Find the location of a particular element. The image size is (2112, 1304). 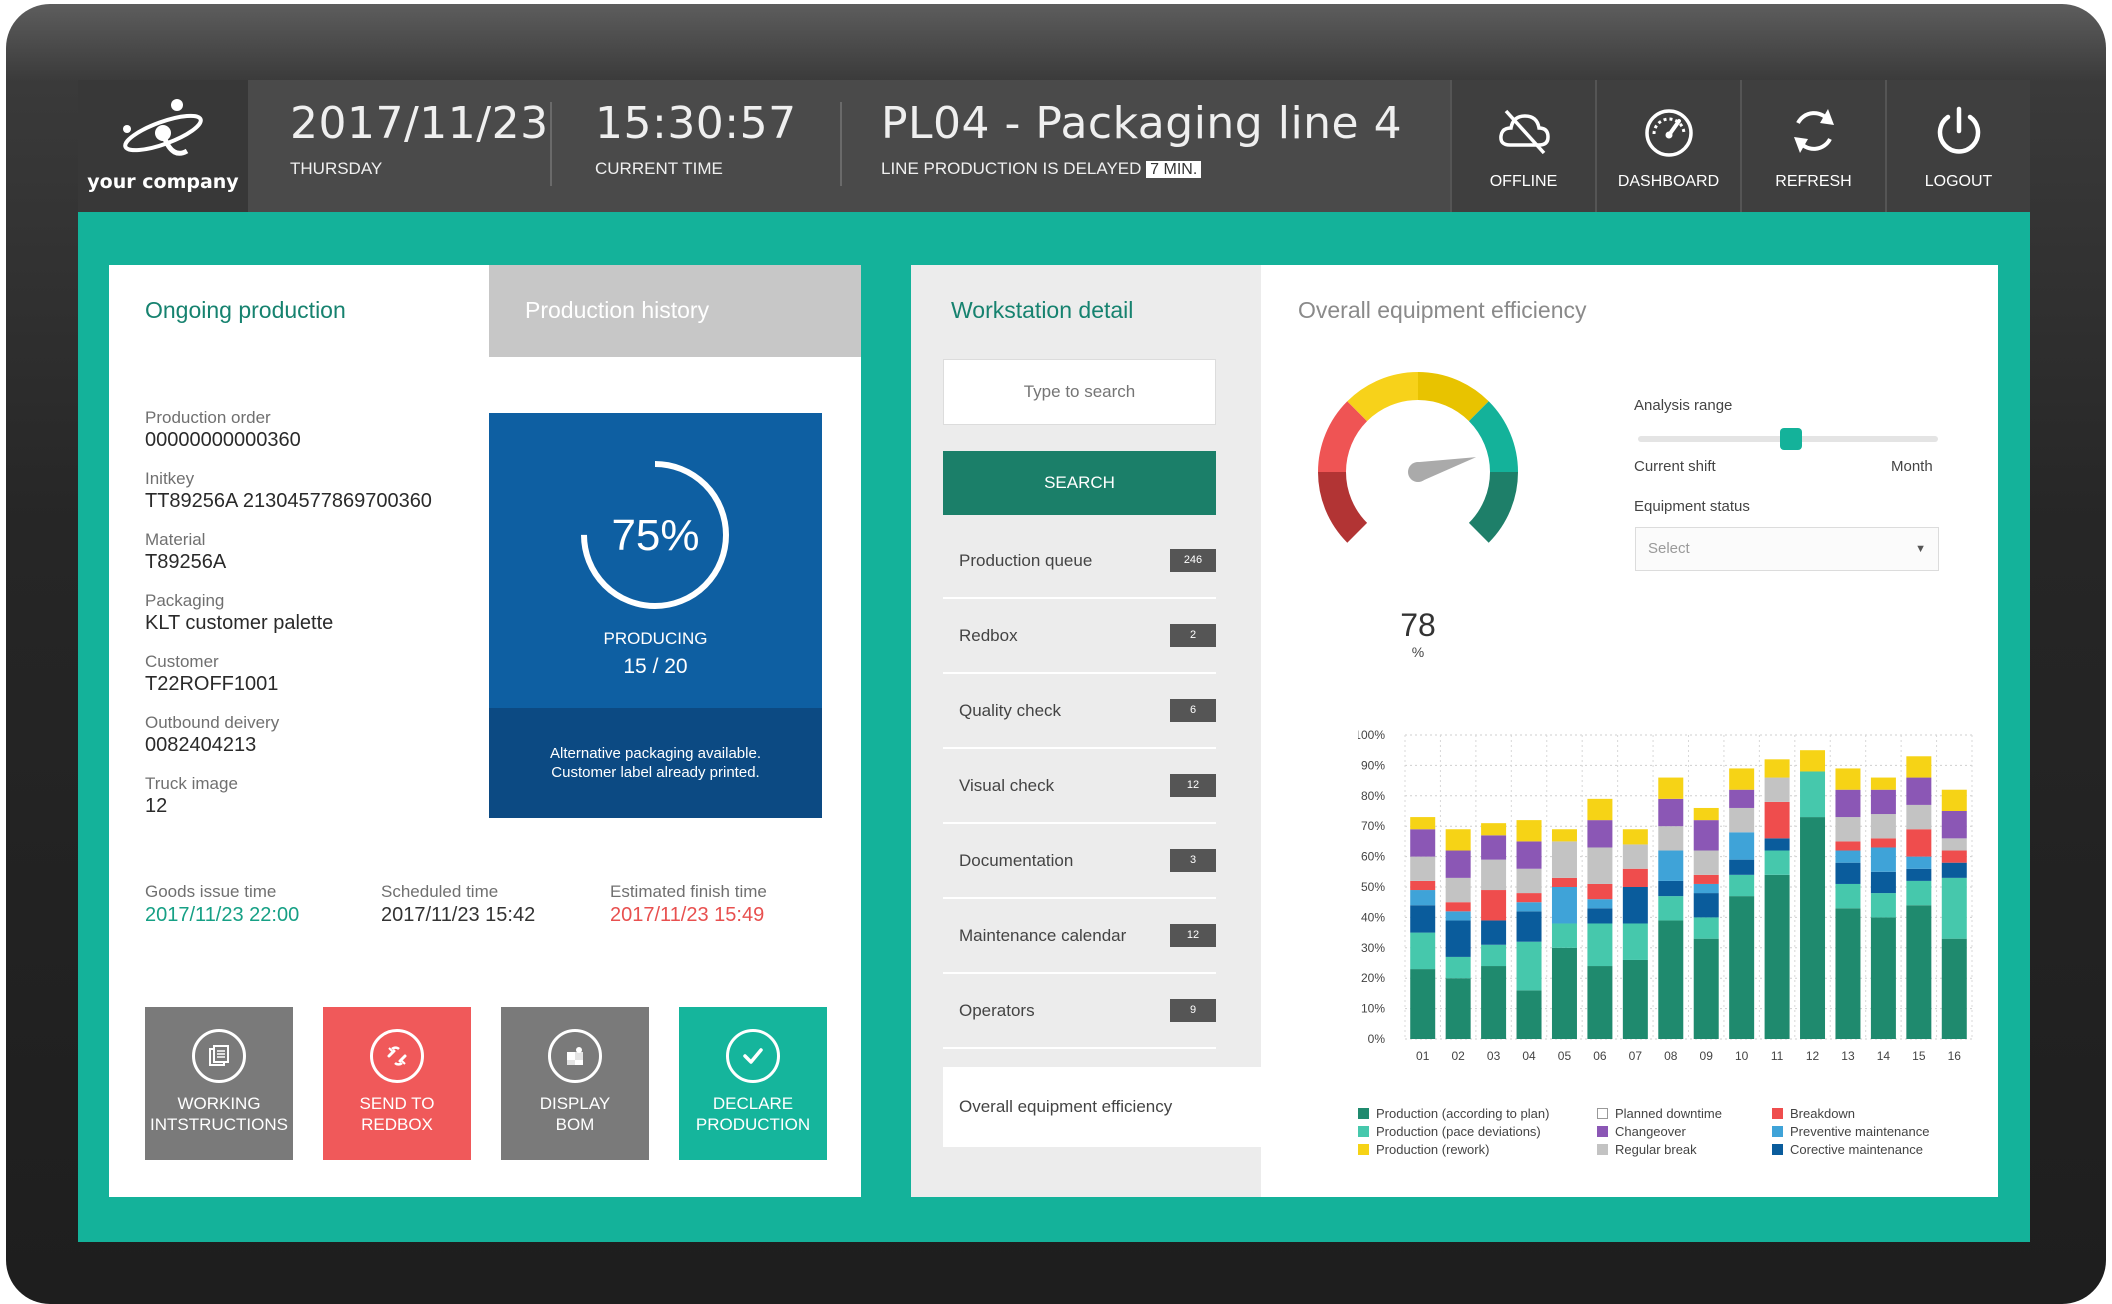

ws-item-redbox: Redbox 2 is located at coordinates (1079, 636).